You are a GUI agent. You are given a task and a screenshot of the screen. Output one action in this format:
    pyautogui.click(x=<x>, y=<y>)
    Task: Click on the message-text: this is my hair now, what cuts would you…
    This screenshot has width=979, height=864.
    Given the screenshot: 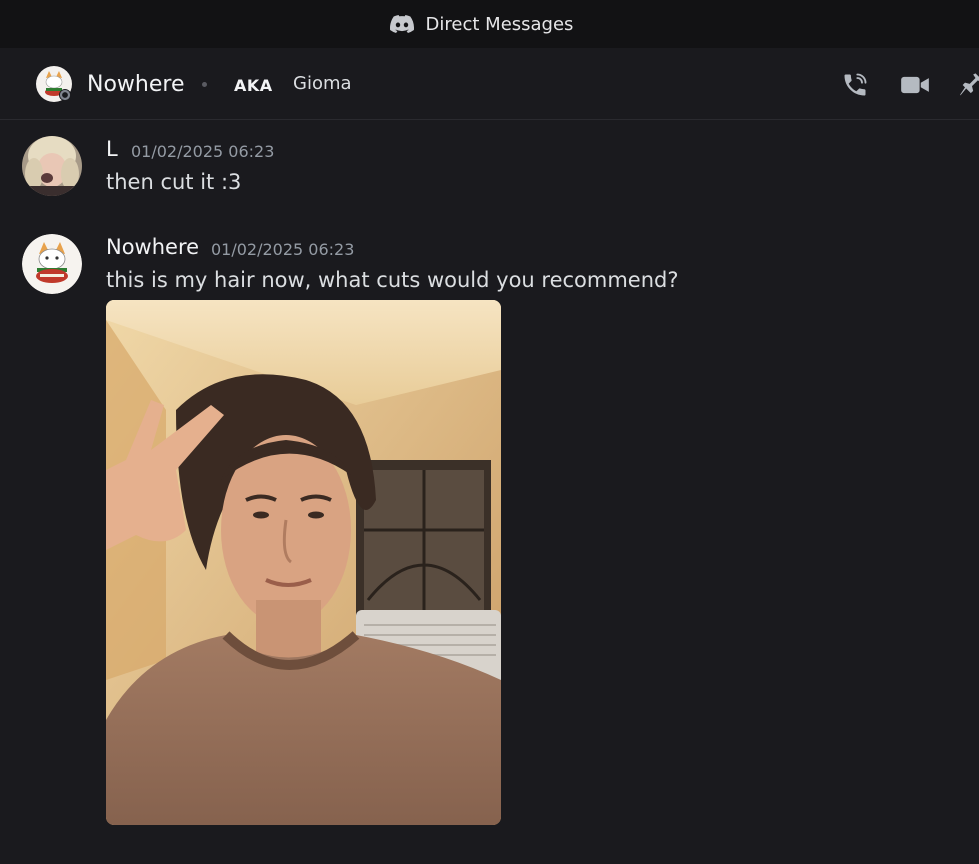 What is the action you would take?
    pyautogui.click(x=392, y=280)
    